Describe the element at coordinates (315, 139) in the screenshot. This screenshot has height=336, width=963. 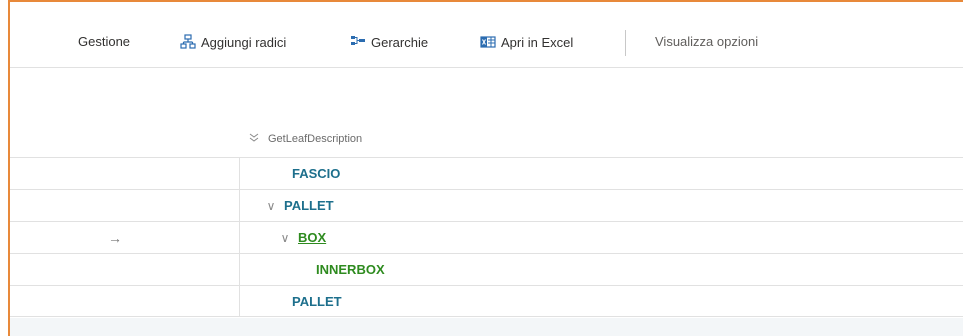
I see `column-header-label: GetLeafDescription` at that location.